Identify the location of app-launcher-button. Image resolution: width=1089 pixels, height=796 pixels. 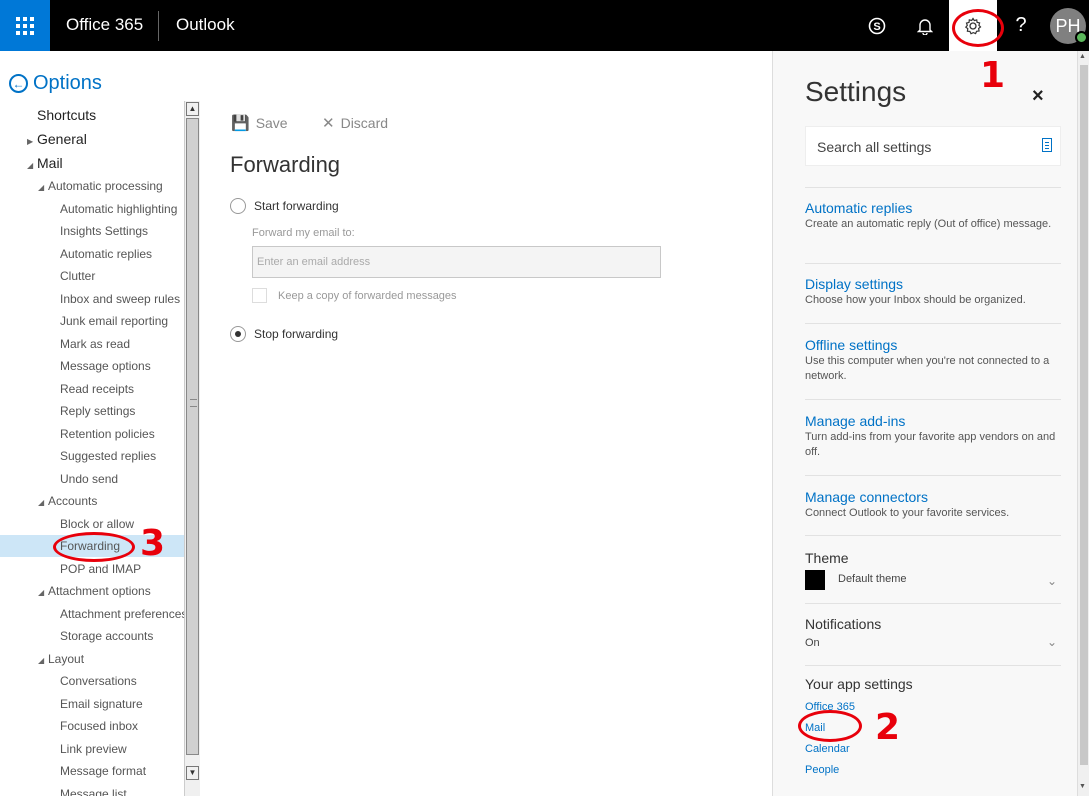
(25, 25).